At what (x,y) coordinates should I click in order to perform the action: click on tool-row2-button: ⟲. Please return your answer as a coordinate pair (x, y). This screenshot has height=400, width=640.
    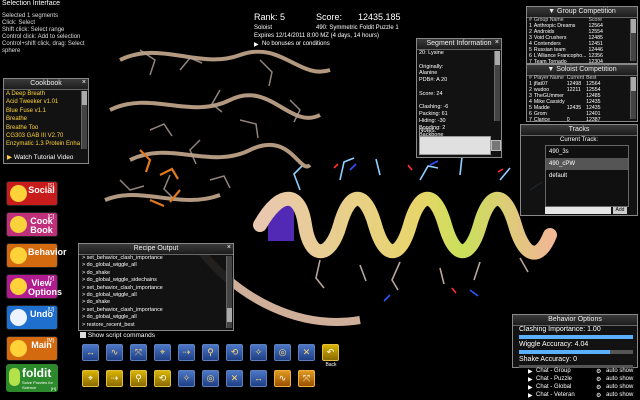
    Looking at the image, I should click on (162, 378).